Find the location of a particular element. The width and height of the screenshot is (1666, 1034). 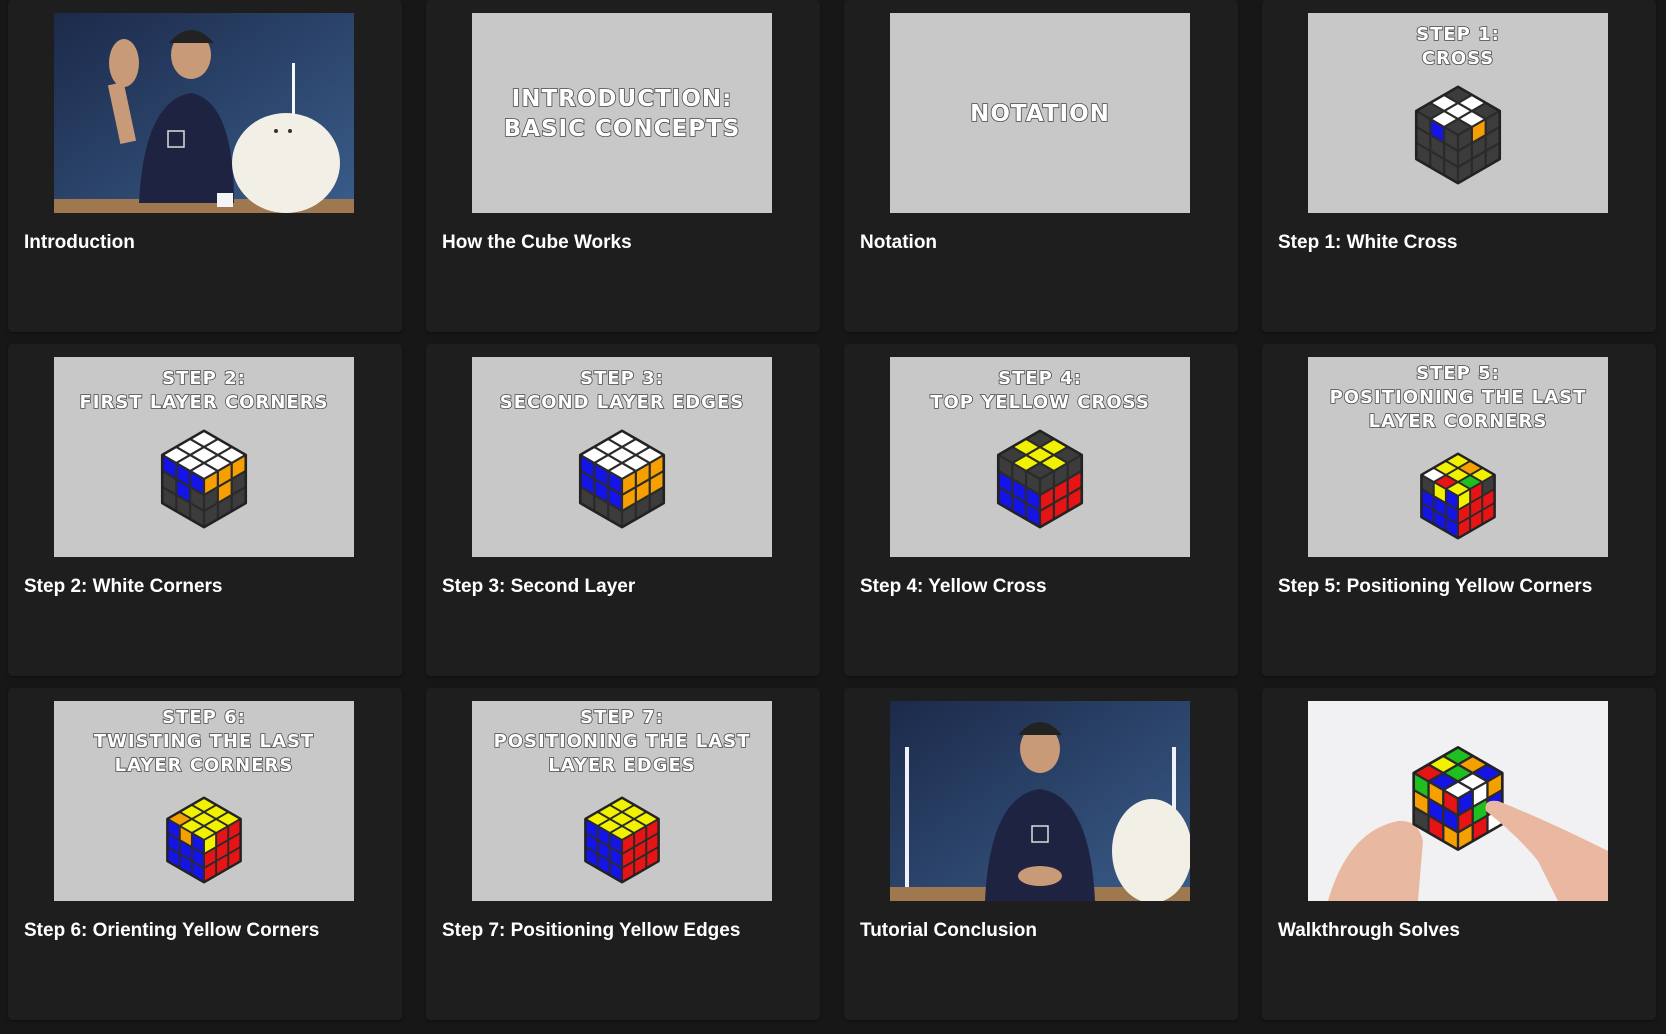

lesson-card: Walkthrough Solves is located at coordinates (1459, 854).